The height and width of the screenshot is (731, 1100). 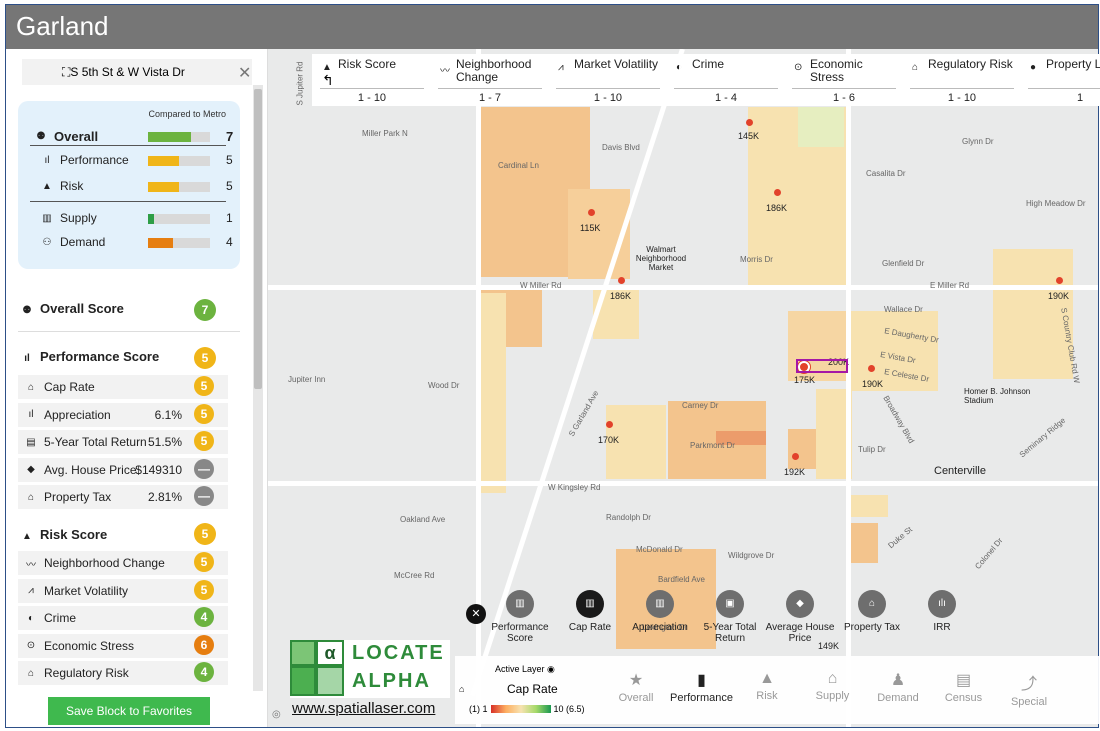 I want to click on summary-score: 5, so click(x=229, y=160).